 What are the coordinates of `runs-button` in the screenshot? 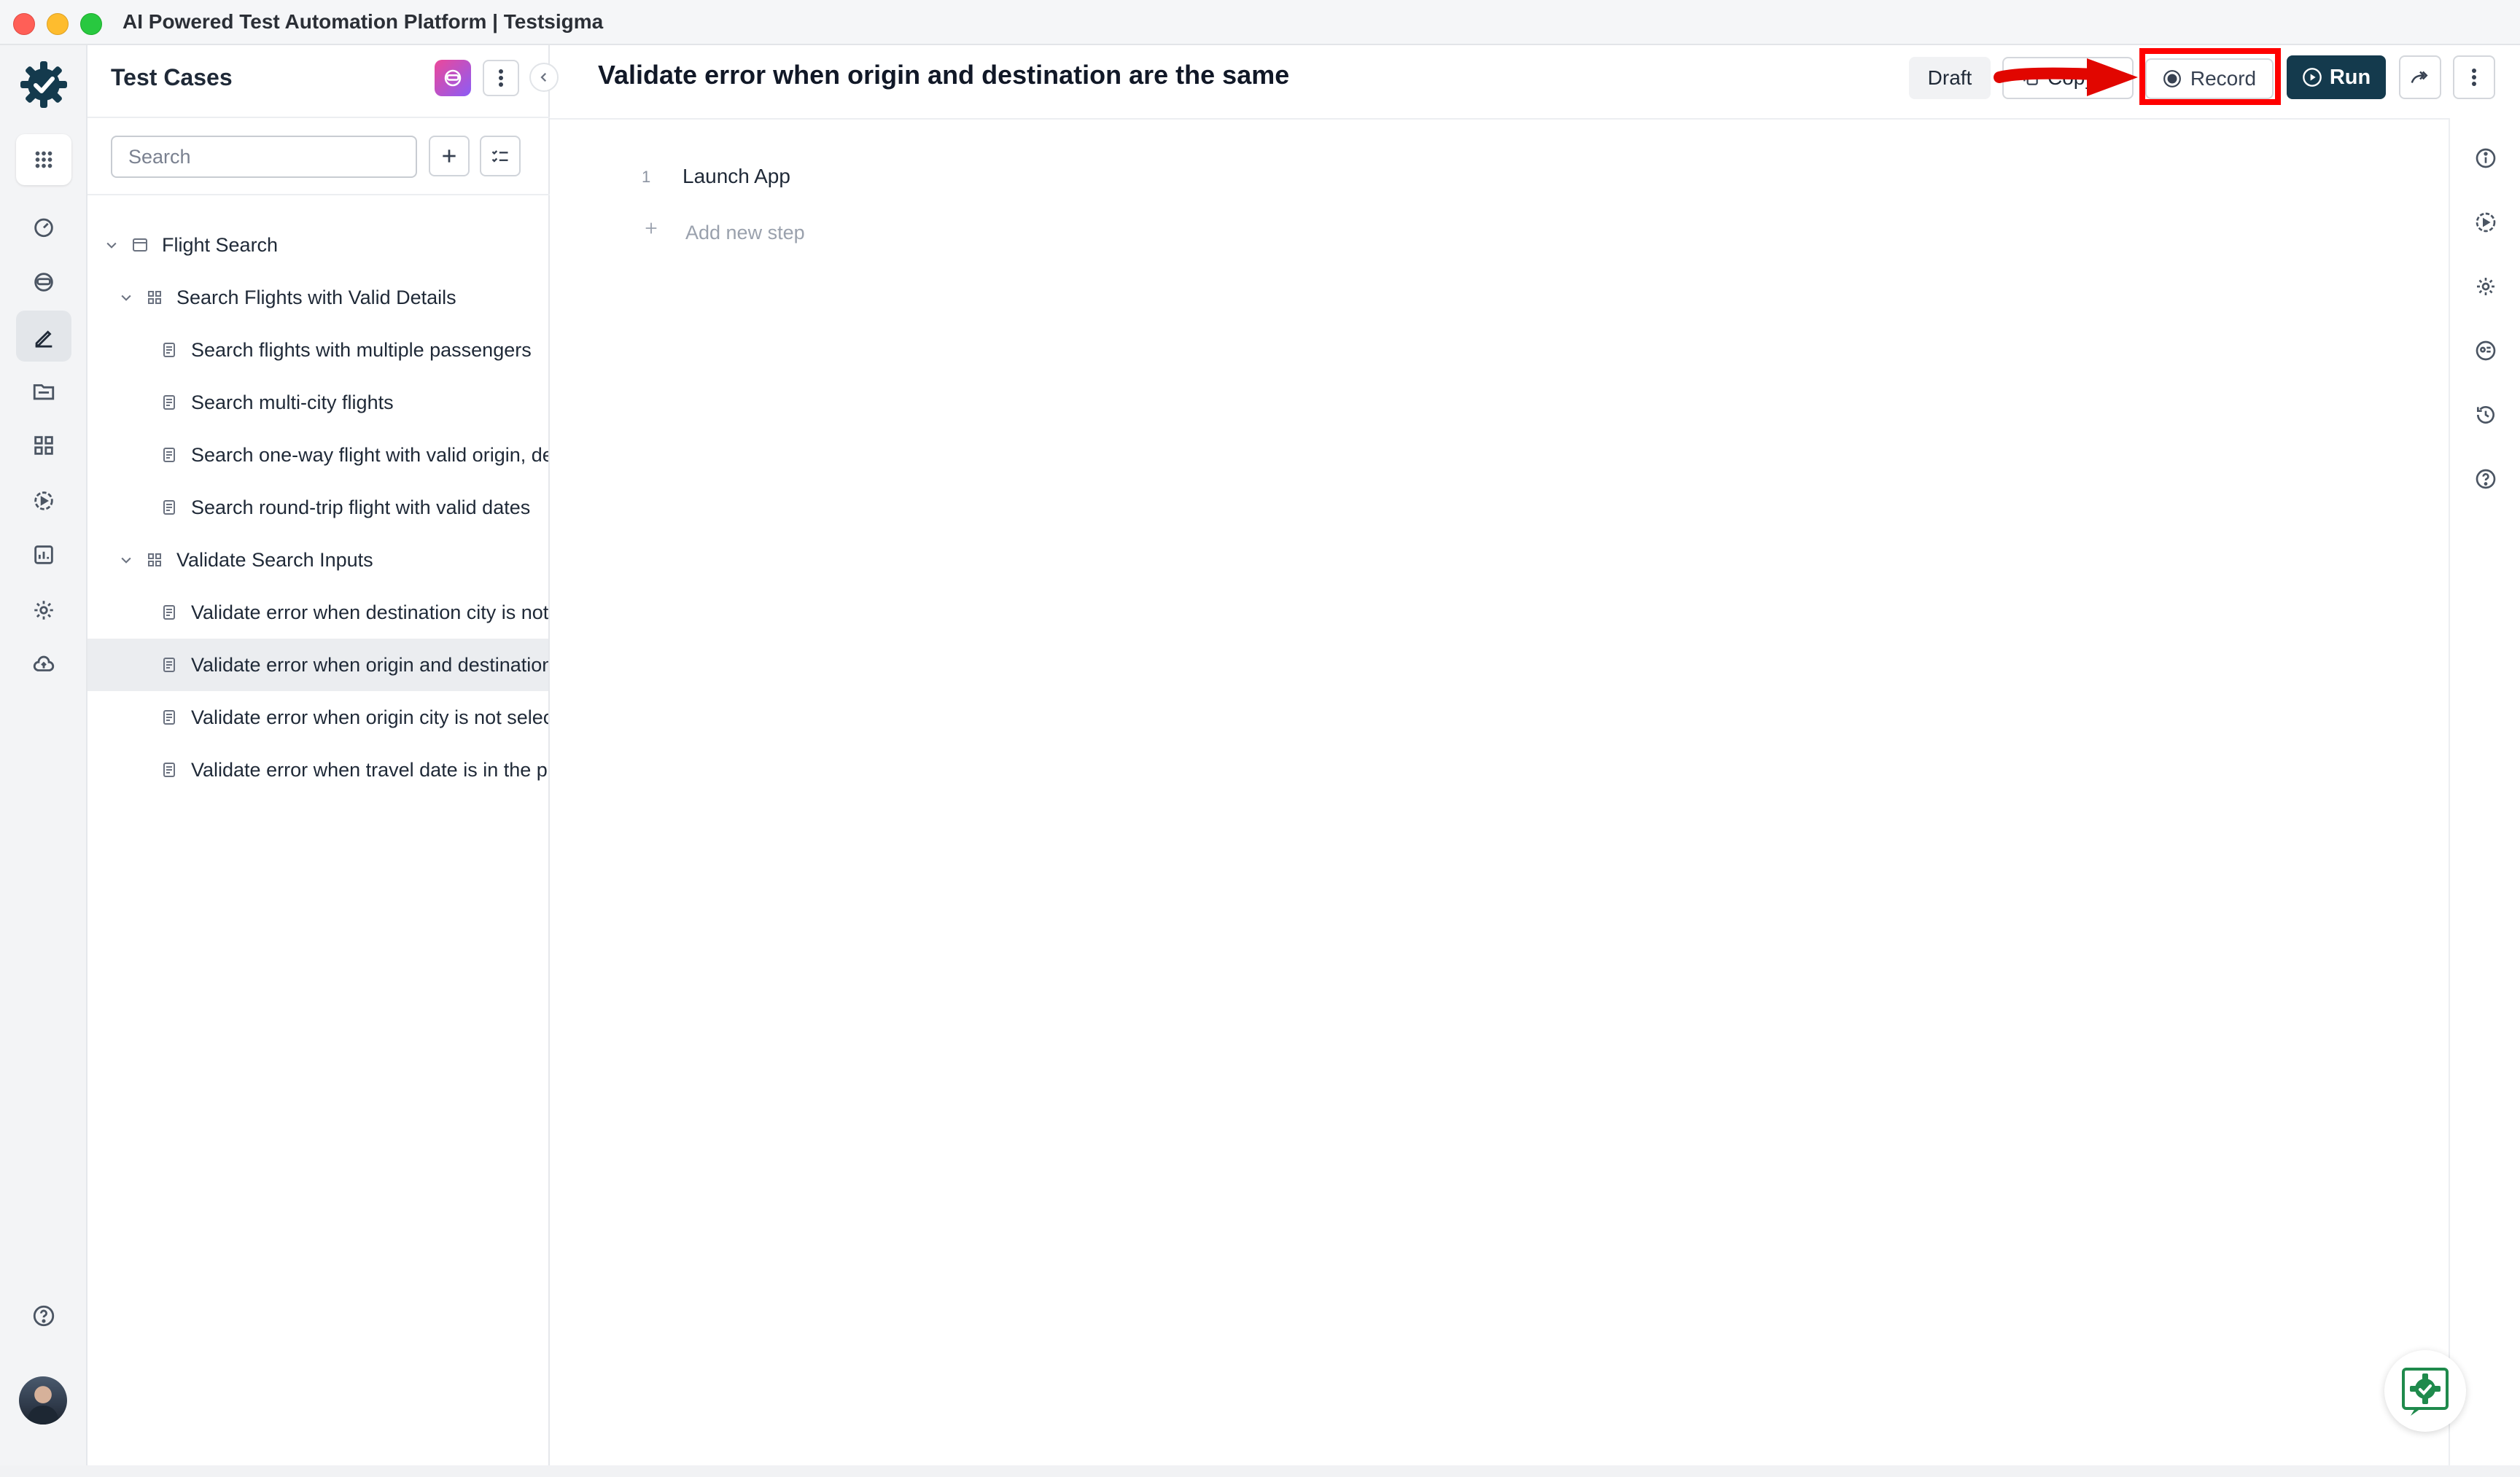 It's located at (2485, 223).